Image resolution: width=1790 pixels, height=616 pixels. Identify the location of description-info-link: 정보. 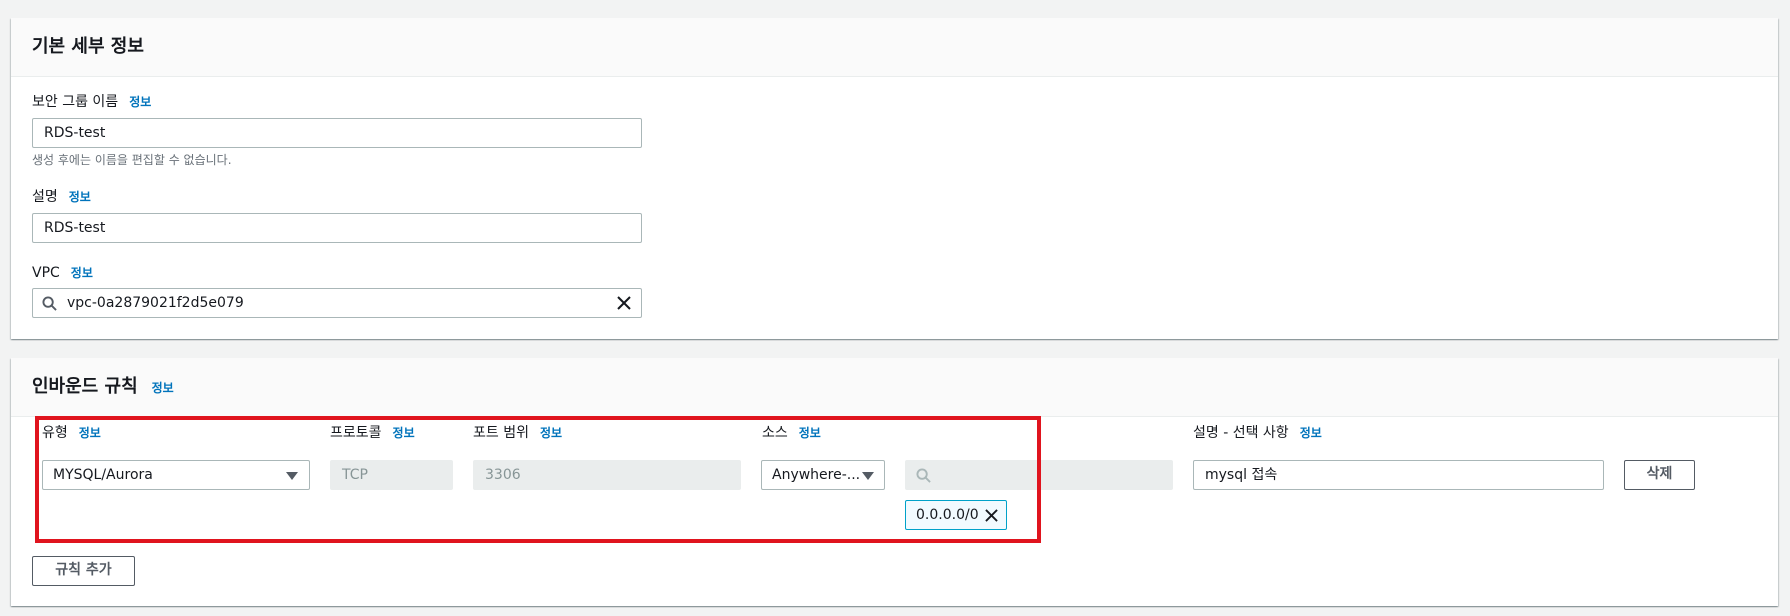
(80, 197).